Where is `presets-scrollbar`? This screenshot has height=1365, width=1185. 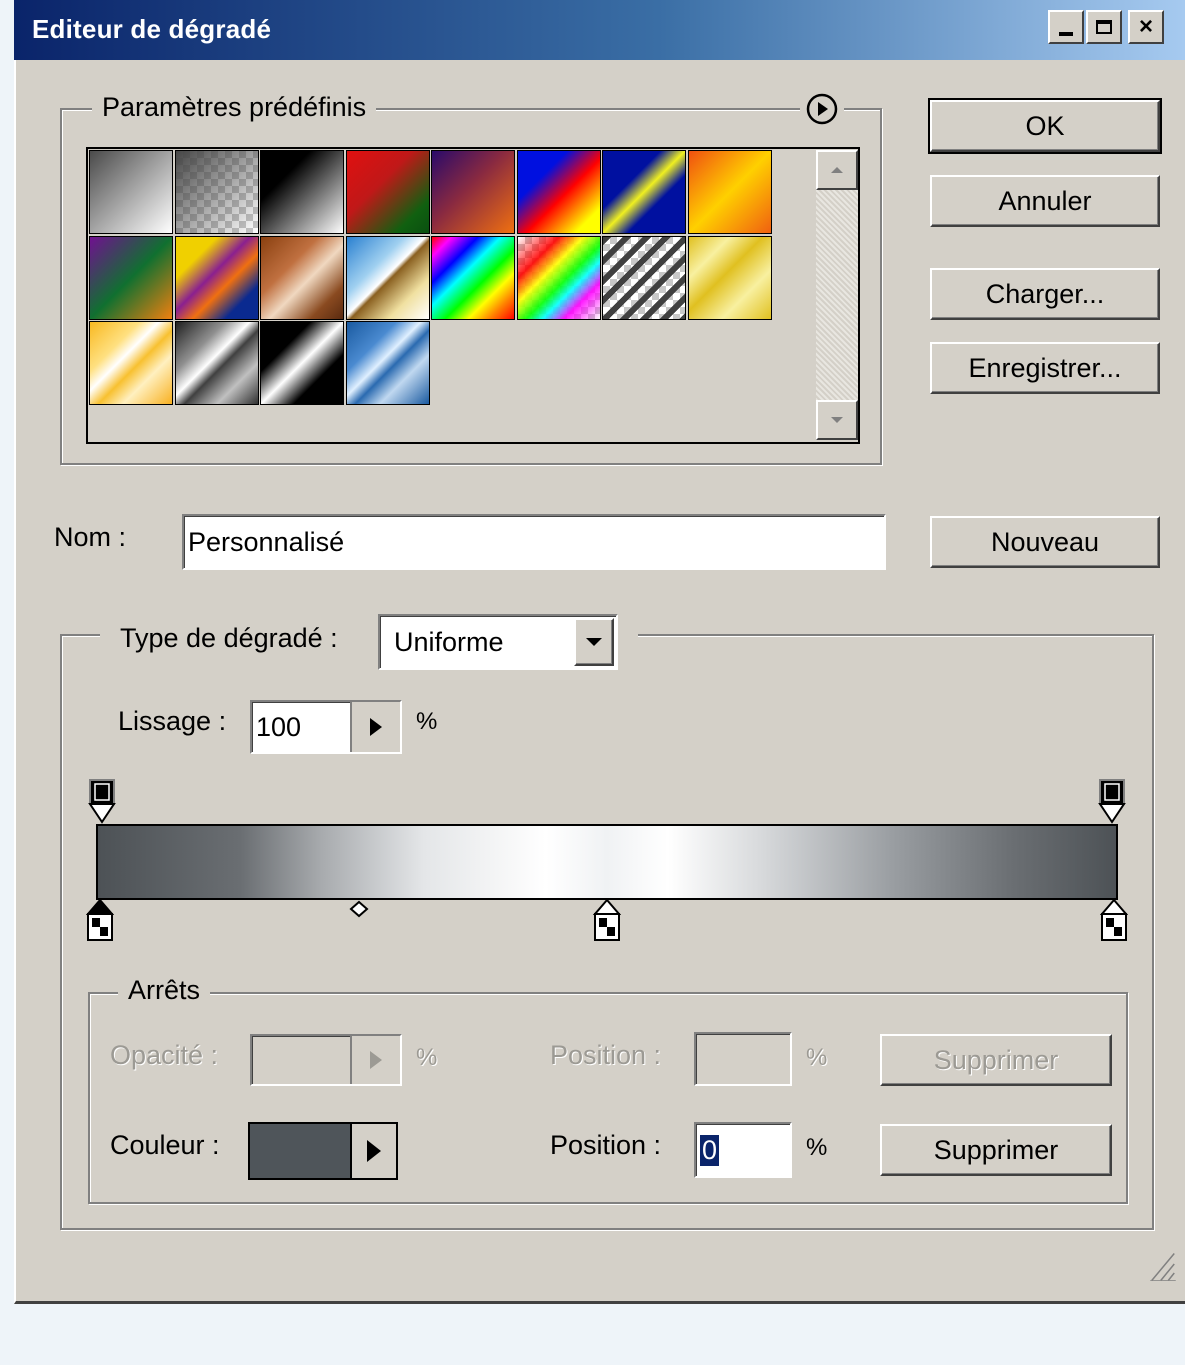
presets-scrollbar is located at coordinates (837, 295).